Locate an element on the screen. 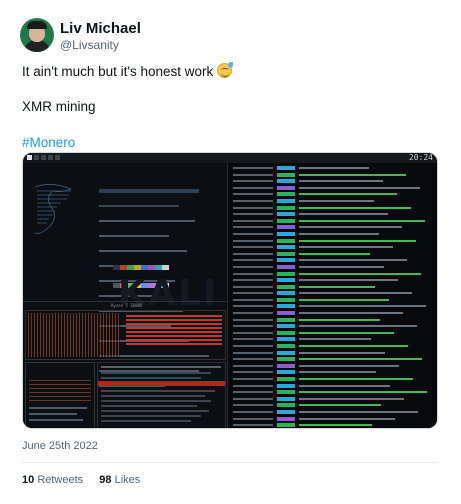 The image size is (461, 504). retweet-count: 10 is located at coordinates (28, 480).